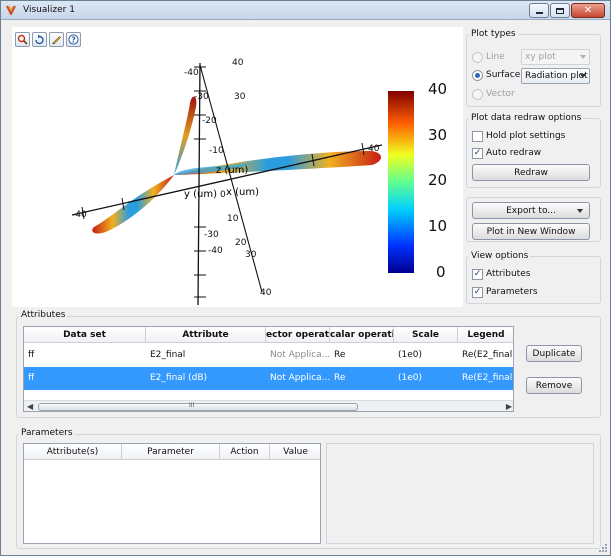 The width and height of the screenshot is (611, 556). Describe the element at coordinates (477, 274) in the screenshot. I see `attributes-checkbox: ✓` at that location.